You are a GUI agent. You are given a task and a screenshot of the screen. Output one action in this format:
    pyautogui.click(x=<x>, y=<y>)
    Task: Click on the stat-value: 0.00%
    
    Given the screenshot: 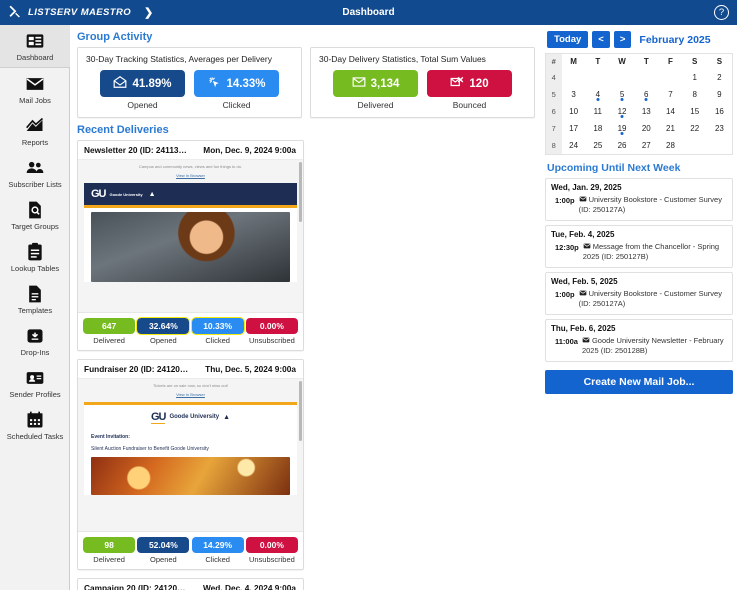 What is the action you would take?
    pyautogui.click(x=271, y=326)
    